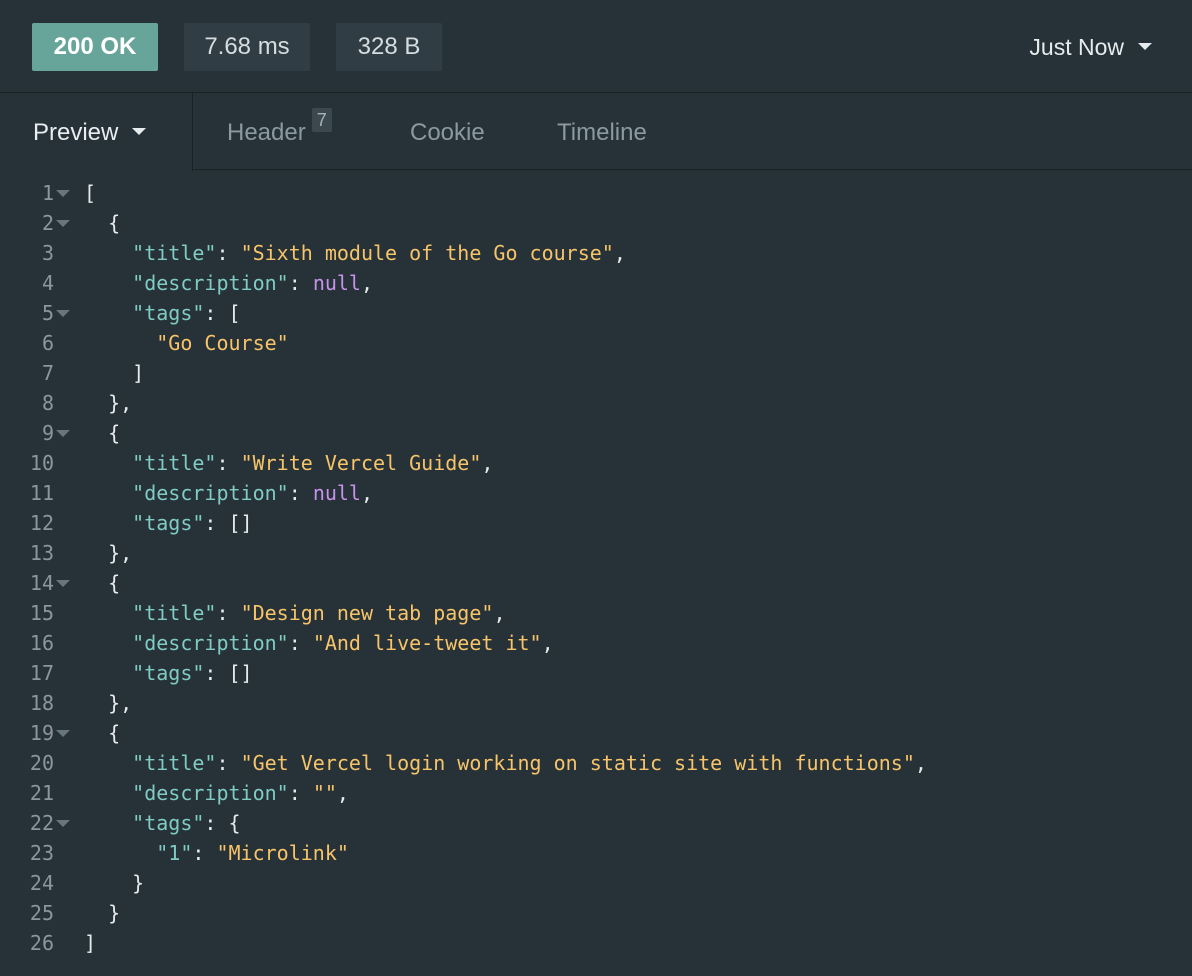  What do you see at coordinates (47, 193) in the screenshot?
I see `line-number: 1` at bounding box center [47, 193].